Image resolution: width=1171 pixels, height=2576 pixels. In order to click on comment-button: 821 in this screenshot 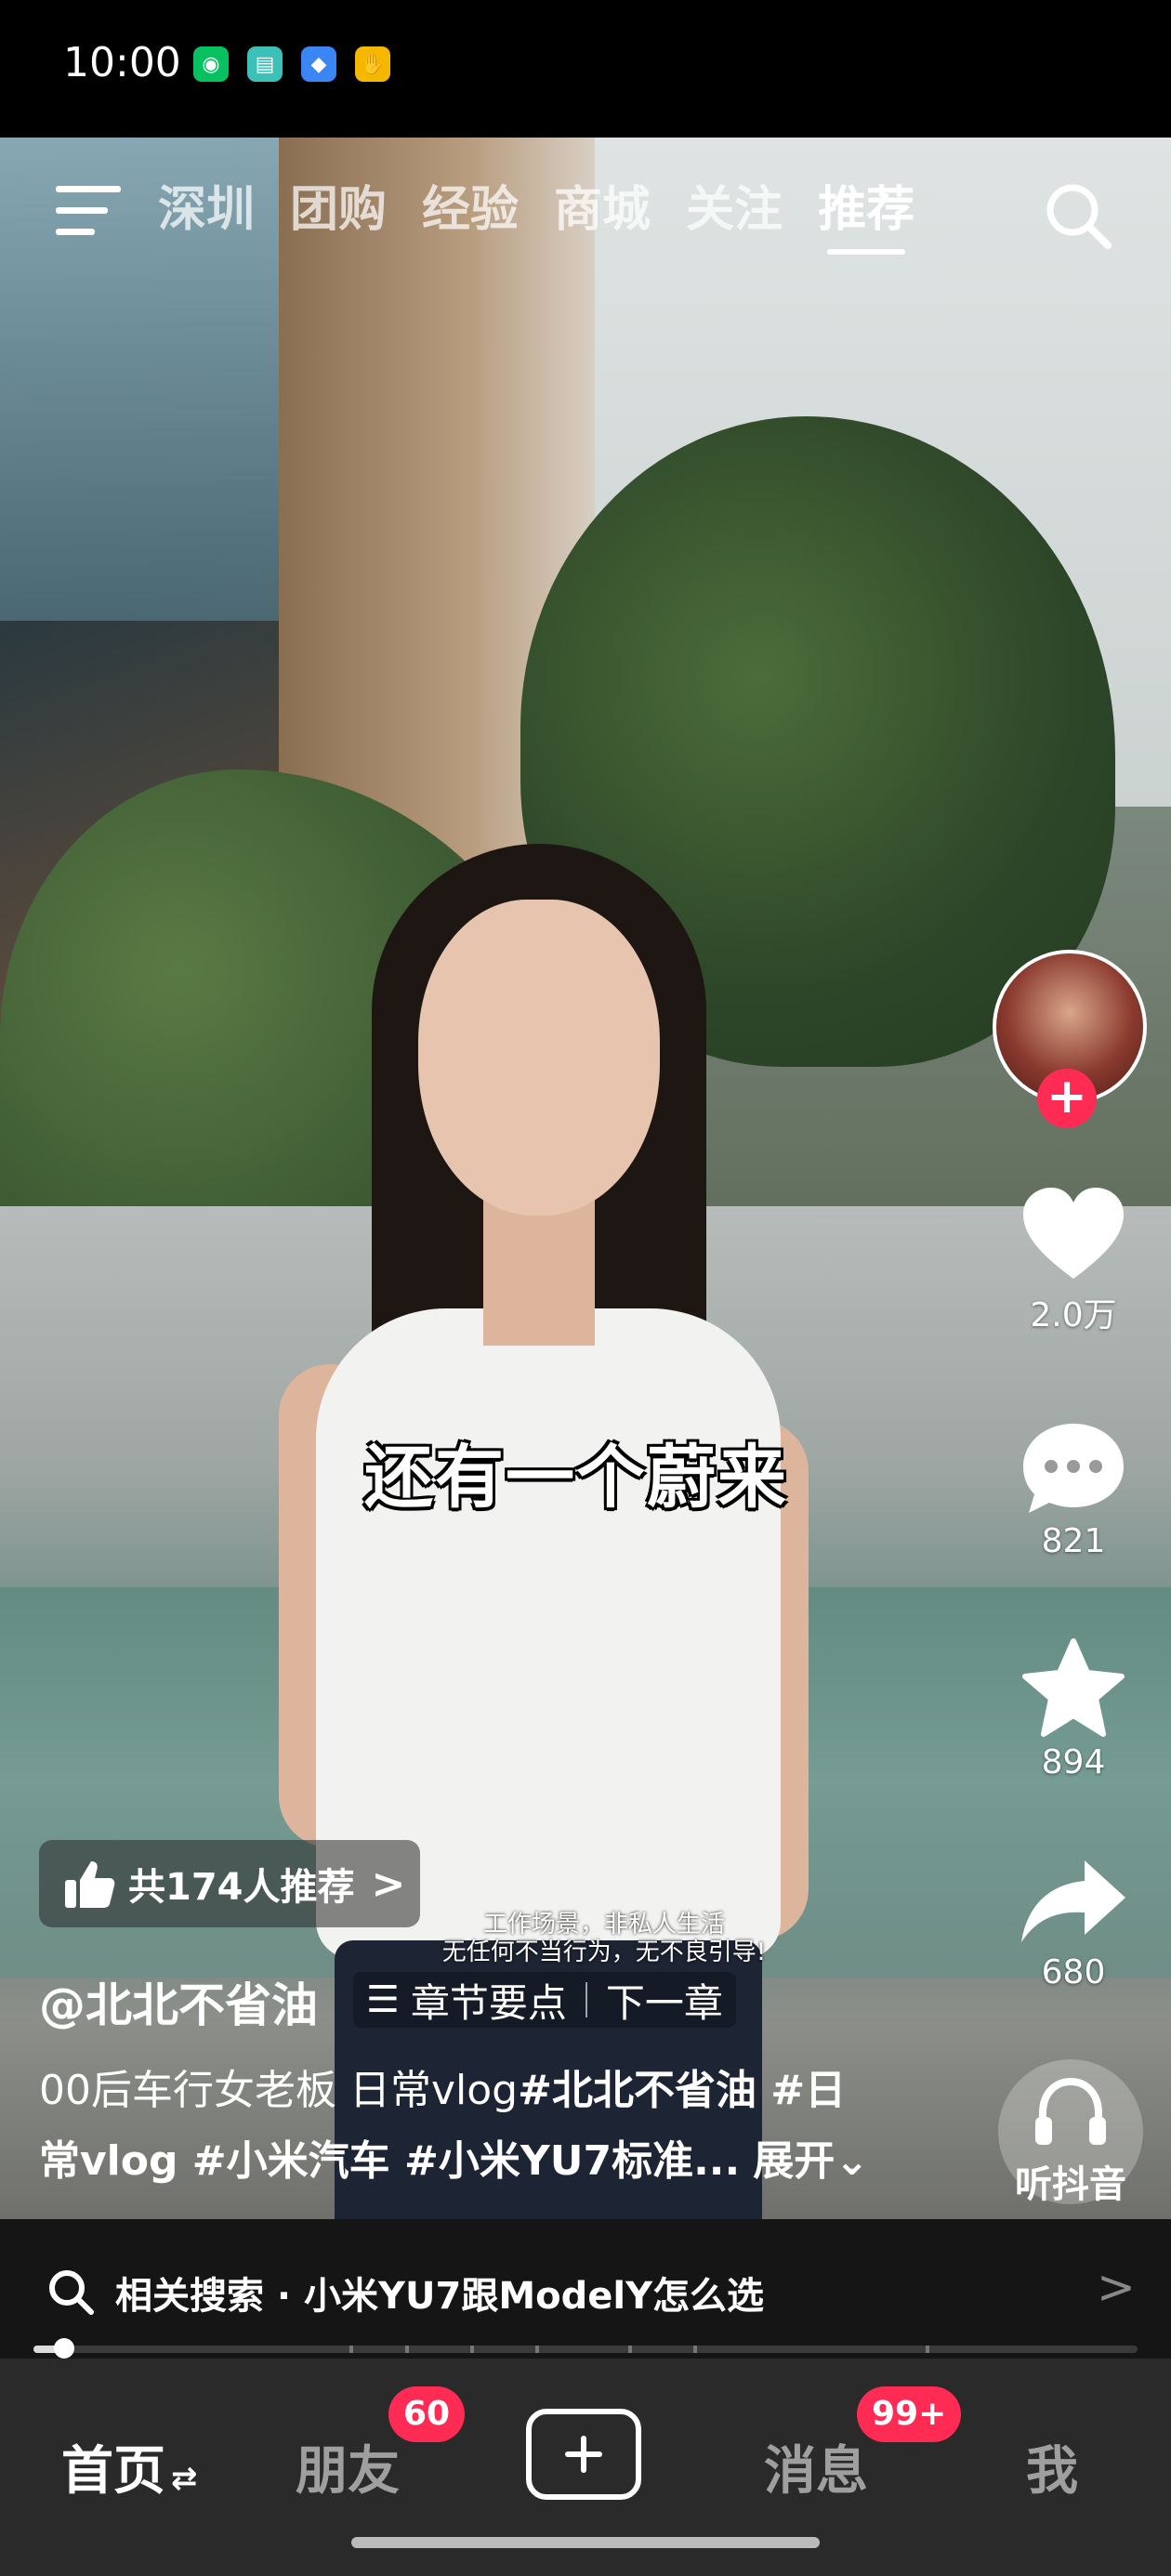, I will do `click(1074, 1490)`.